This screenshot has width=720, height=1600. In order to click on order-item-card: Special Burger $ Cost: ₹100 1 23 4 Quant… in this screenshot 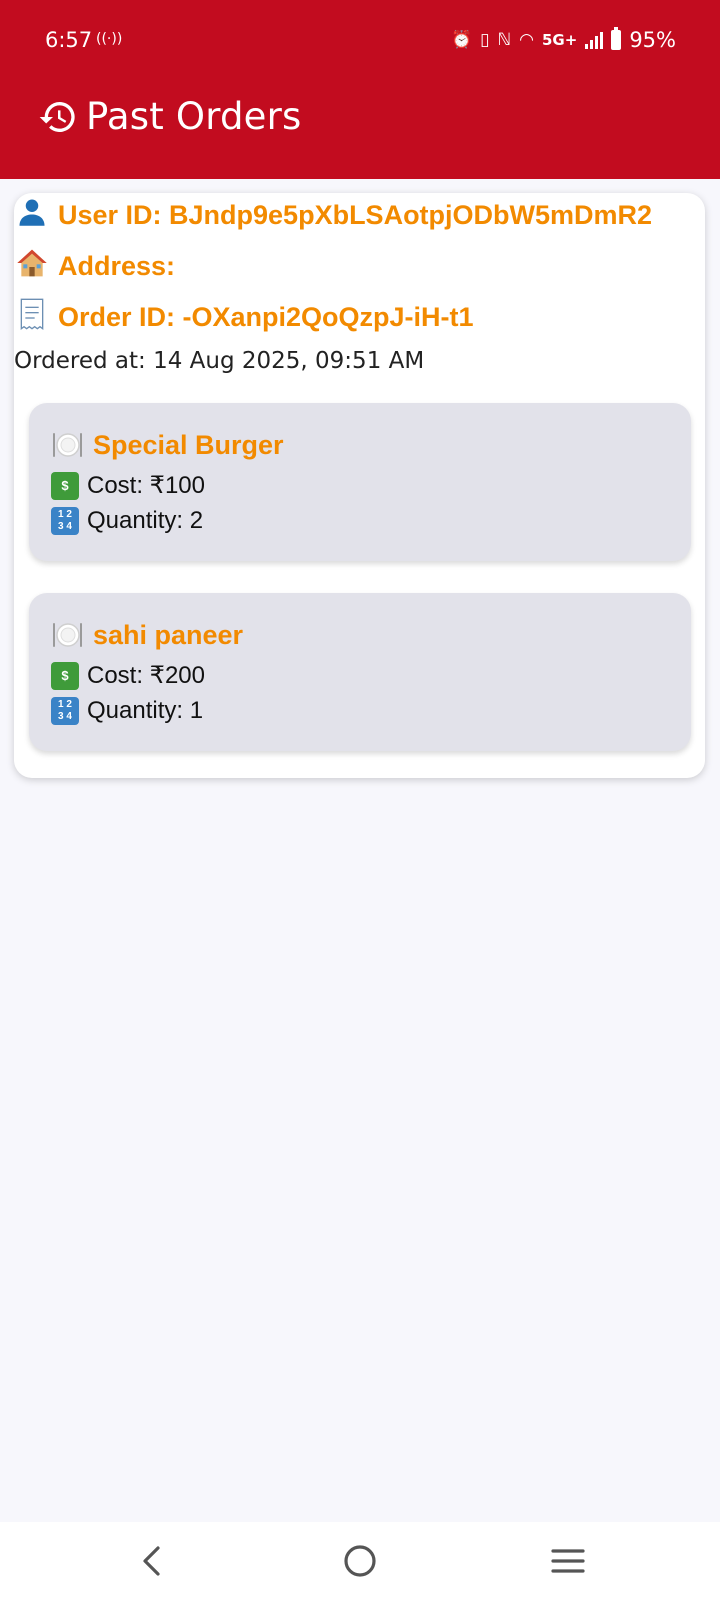, I will do `click(360, 482)`.